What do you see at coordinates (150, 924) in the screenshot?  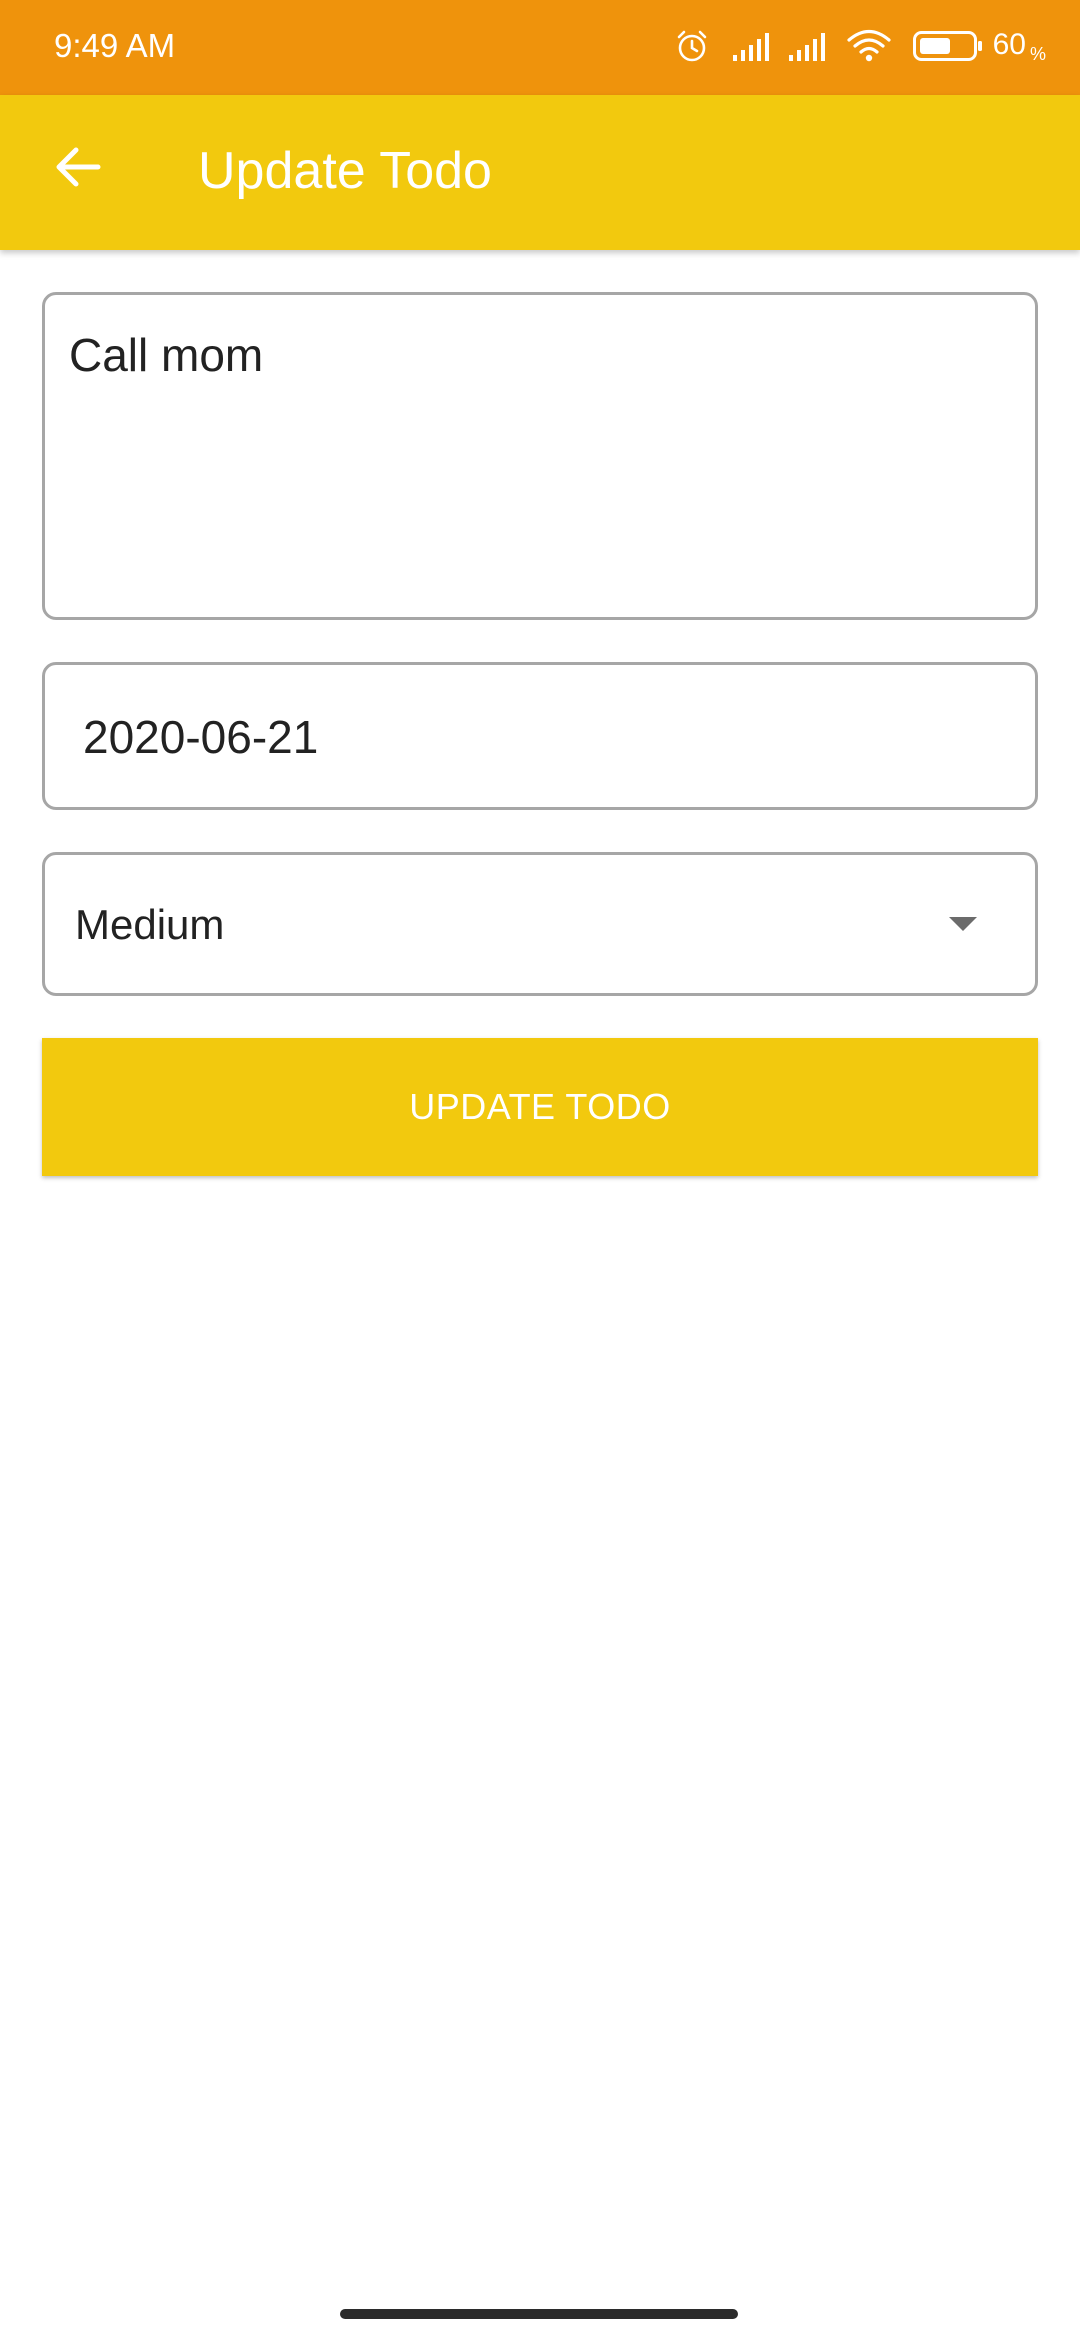 I see `priority-selected-value: Medium` at bounding box center [150, 924].